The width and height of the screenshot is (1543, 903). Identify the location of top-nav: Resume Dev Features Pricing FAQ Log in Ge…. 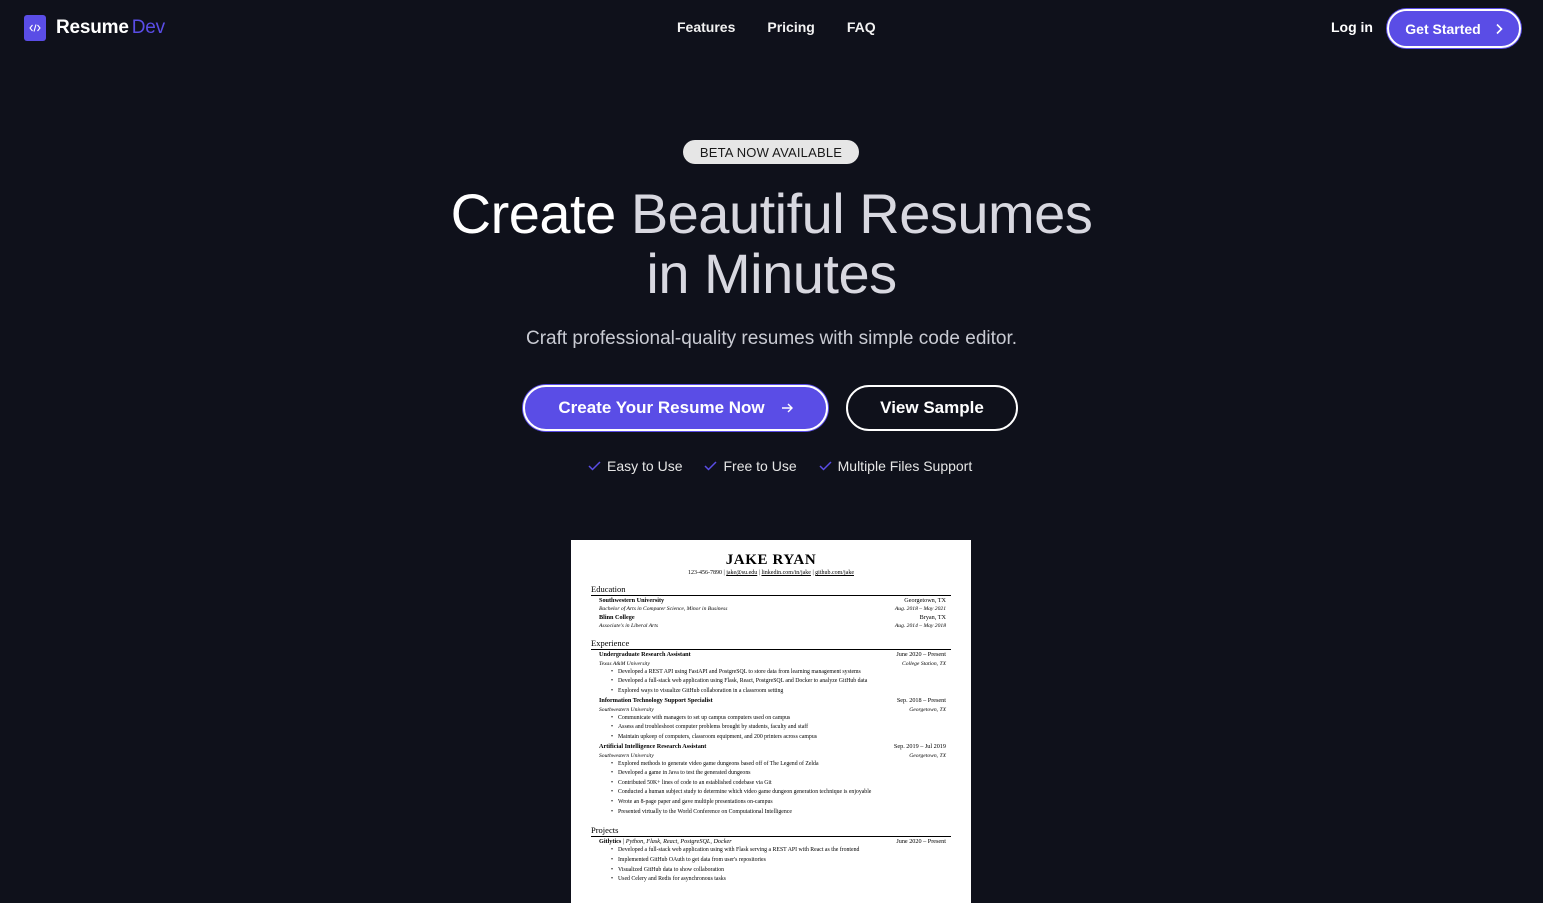
(771, 29).